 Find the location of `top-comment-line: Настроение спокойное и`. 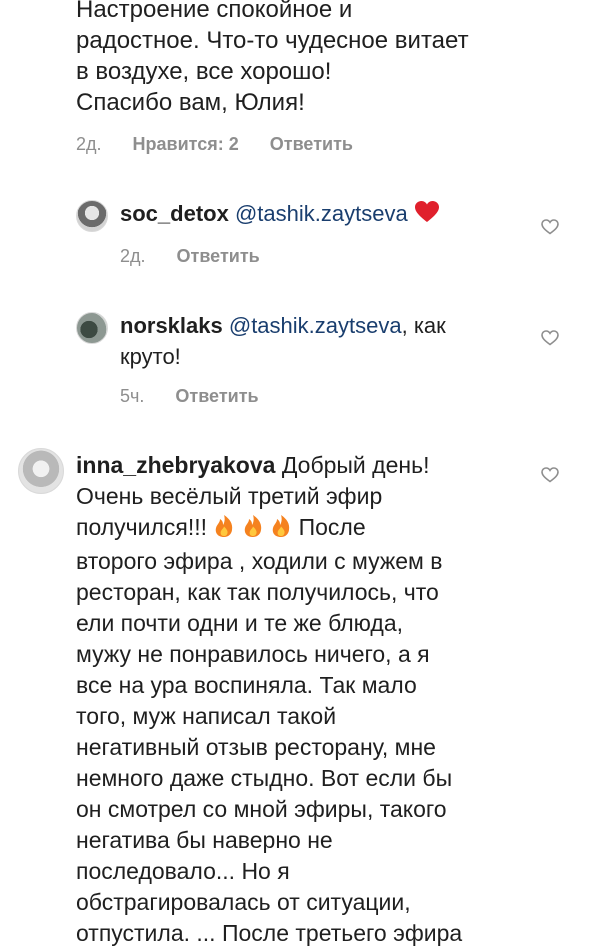

top-comment-line: Настроение спокойное и is located at coordinates (214, 11).